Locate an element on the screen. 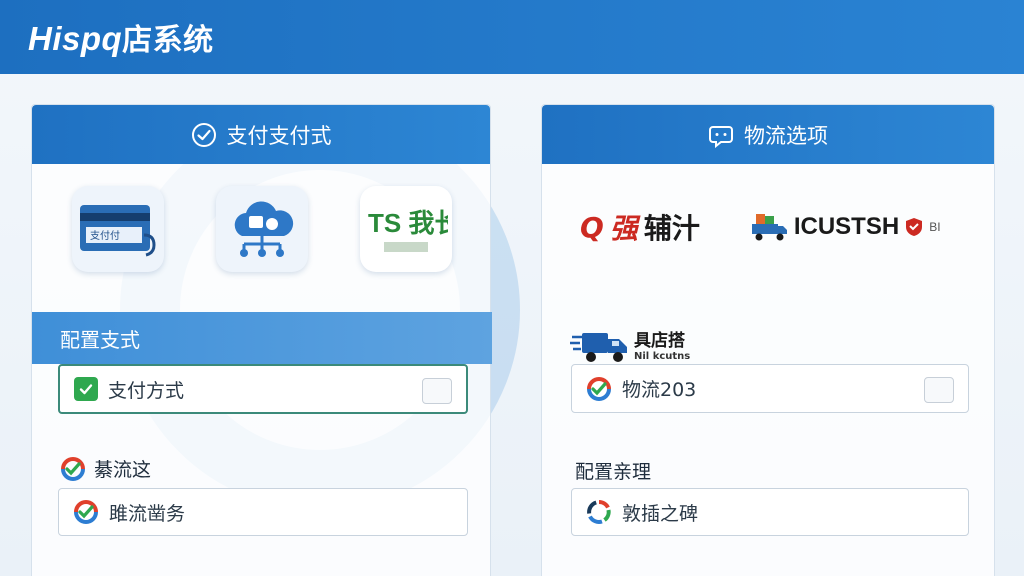 The width and height of the screenshot is (1024, 576). payment-tile-cloud is located at coordinates (262, 229).